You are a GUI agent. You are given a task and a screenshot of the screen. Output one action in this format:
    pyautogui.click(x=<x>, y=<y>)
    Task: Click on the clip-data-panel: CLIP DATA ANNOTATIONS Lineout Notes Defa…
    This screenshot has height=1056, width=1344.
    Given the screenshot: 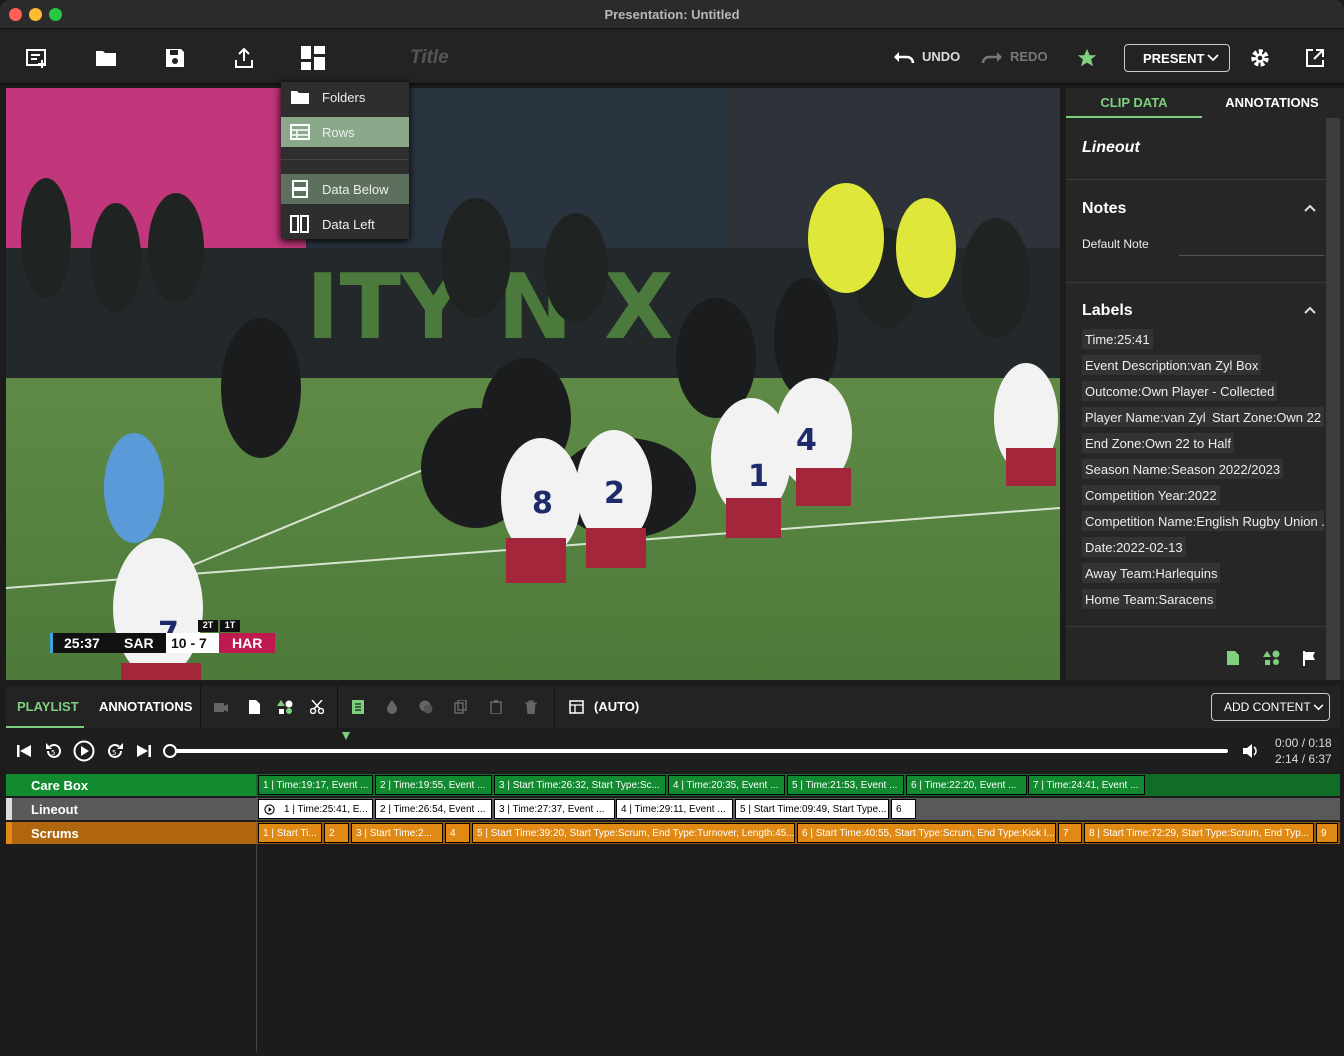 What is the action you would take?
    pyautogui.click(x=1205, y=384)
    